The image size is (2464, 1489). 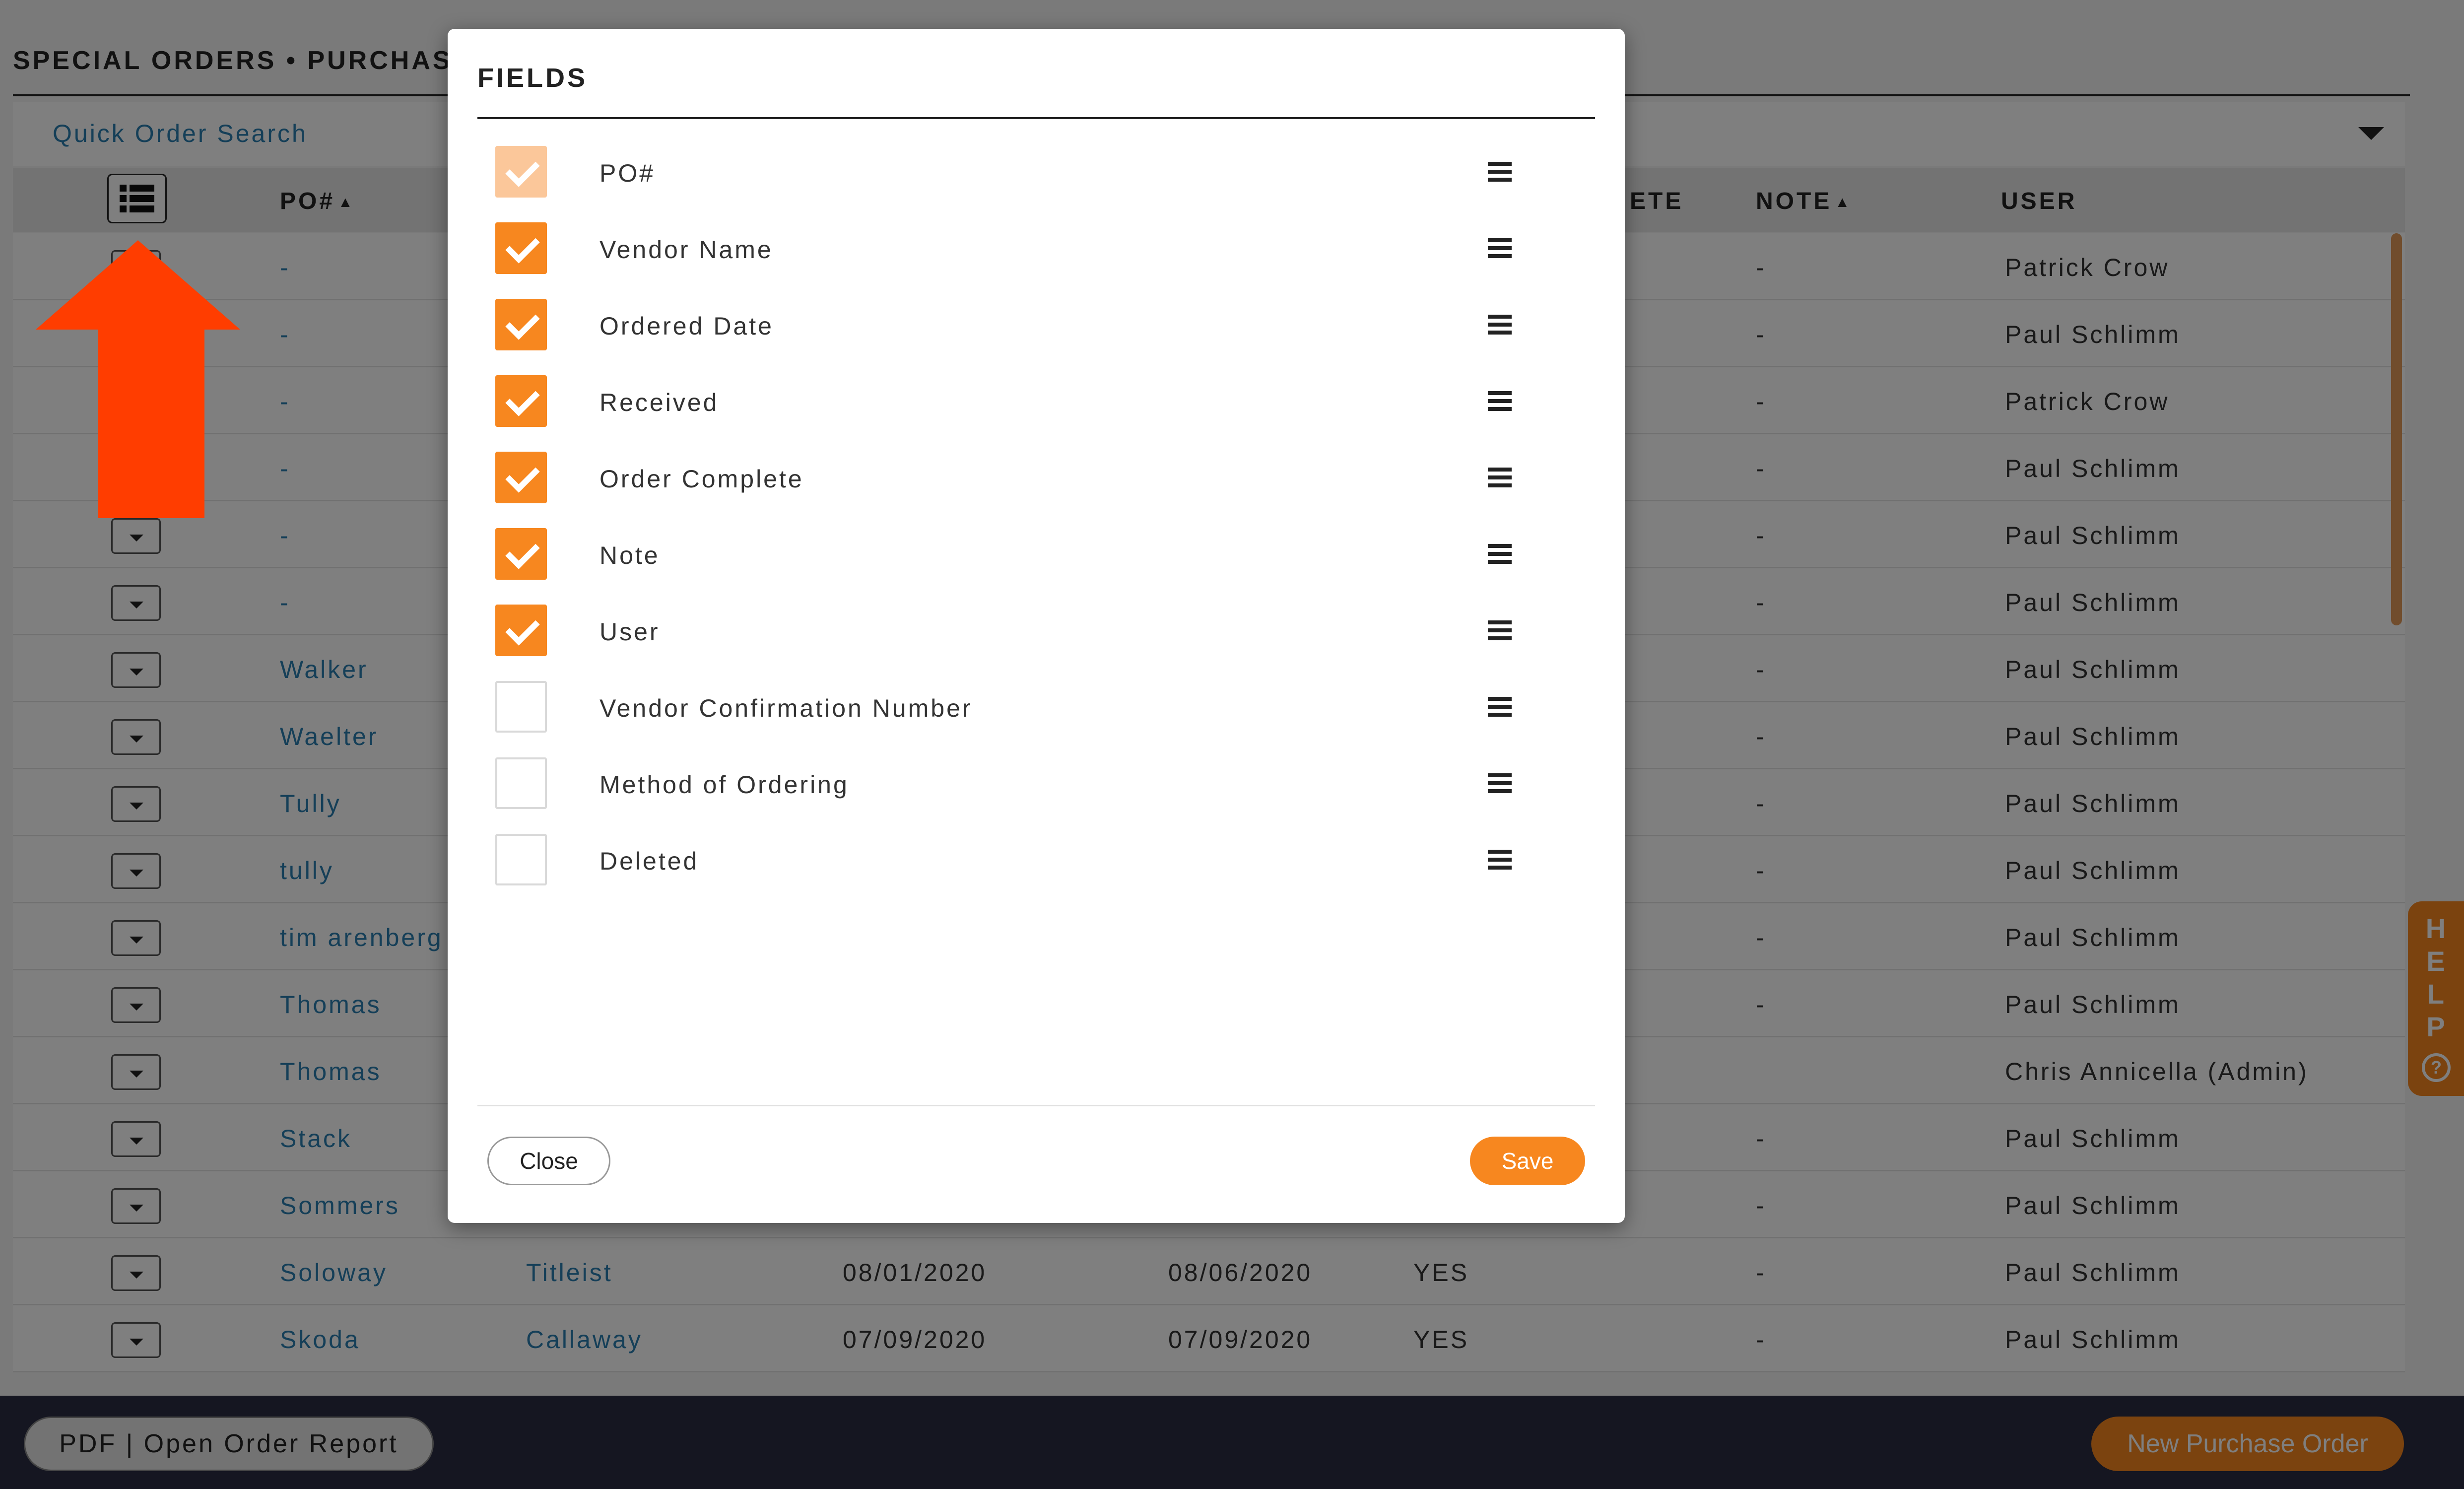 I want to click on modal-title: FIELDS, so click(x=532, y=78).